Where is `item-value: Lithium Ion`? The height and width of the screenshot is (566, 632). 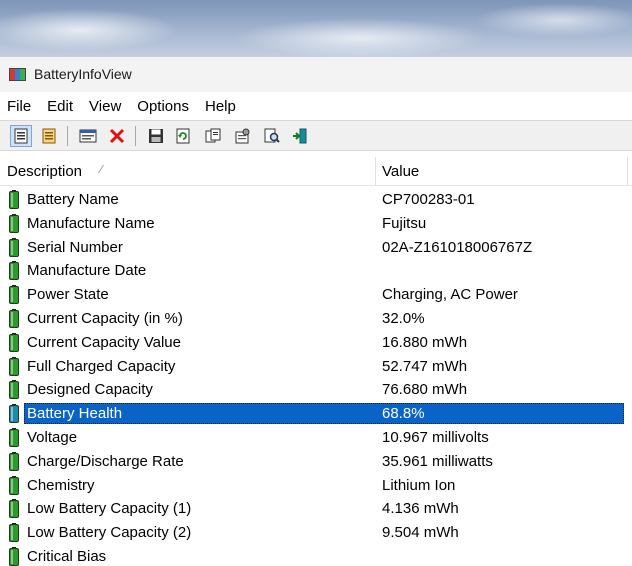
item-value: Lithium Ion is located at coordinates (419, 485).